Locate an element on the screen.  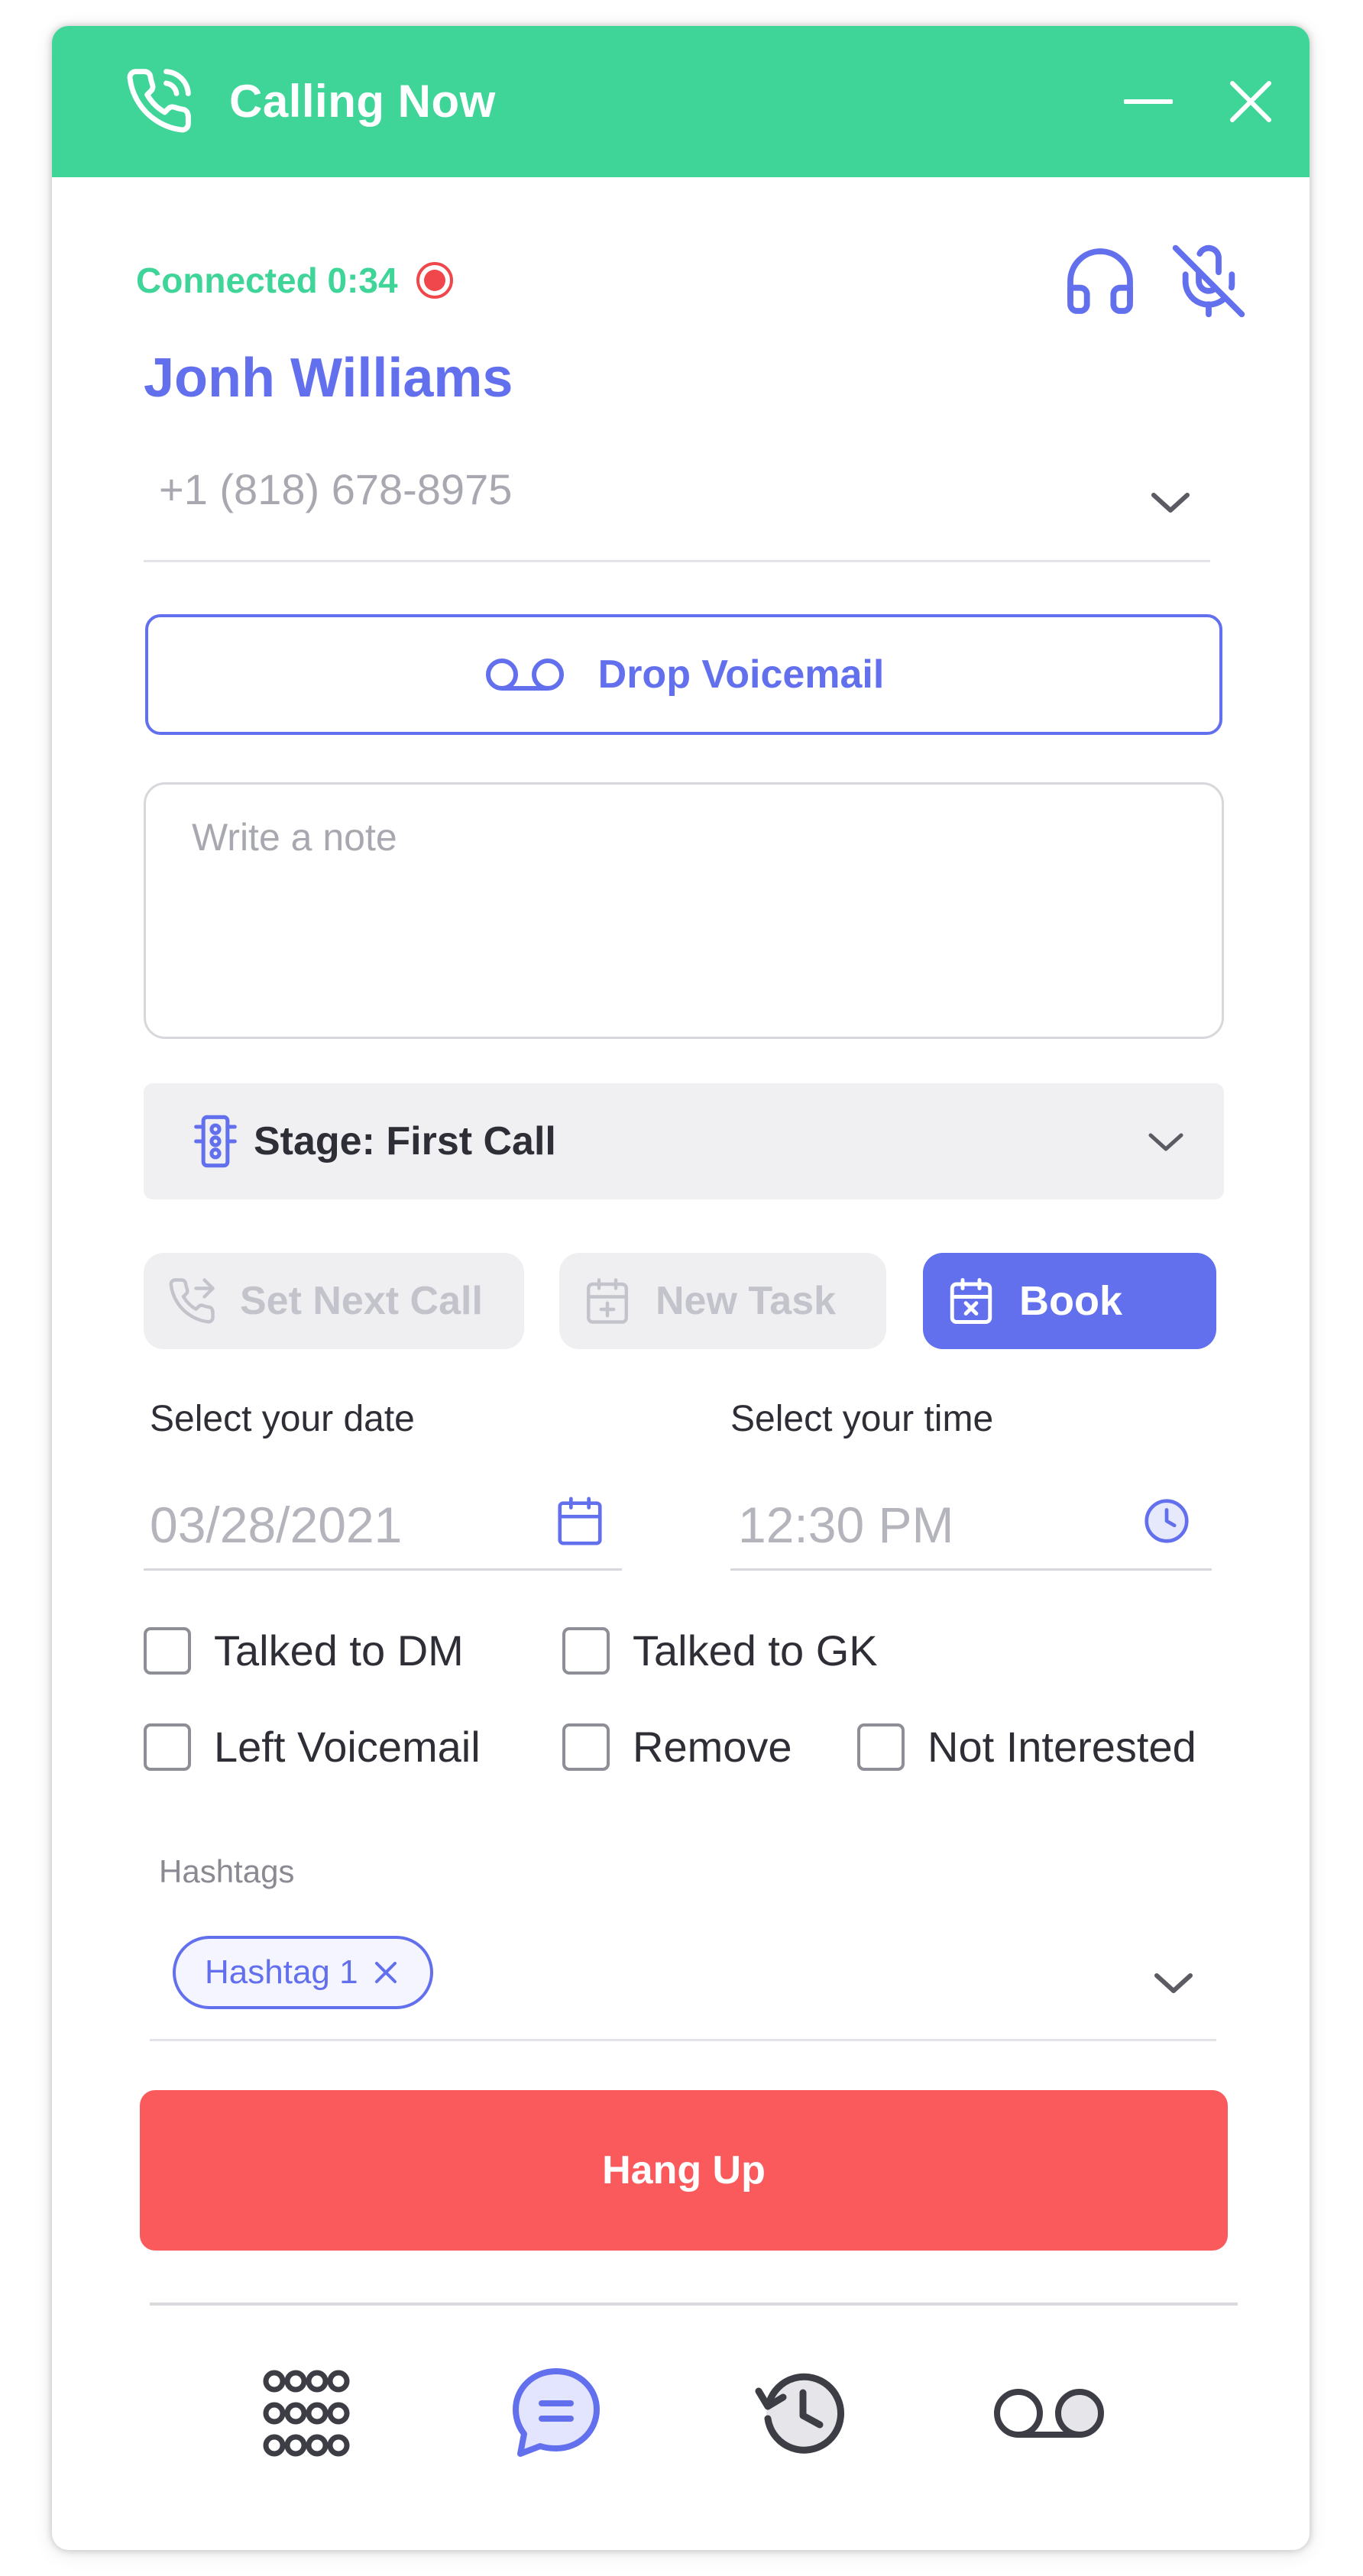
nav-keypad is located at coordinates (306, 2413).